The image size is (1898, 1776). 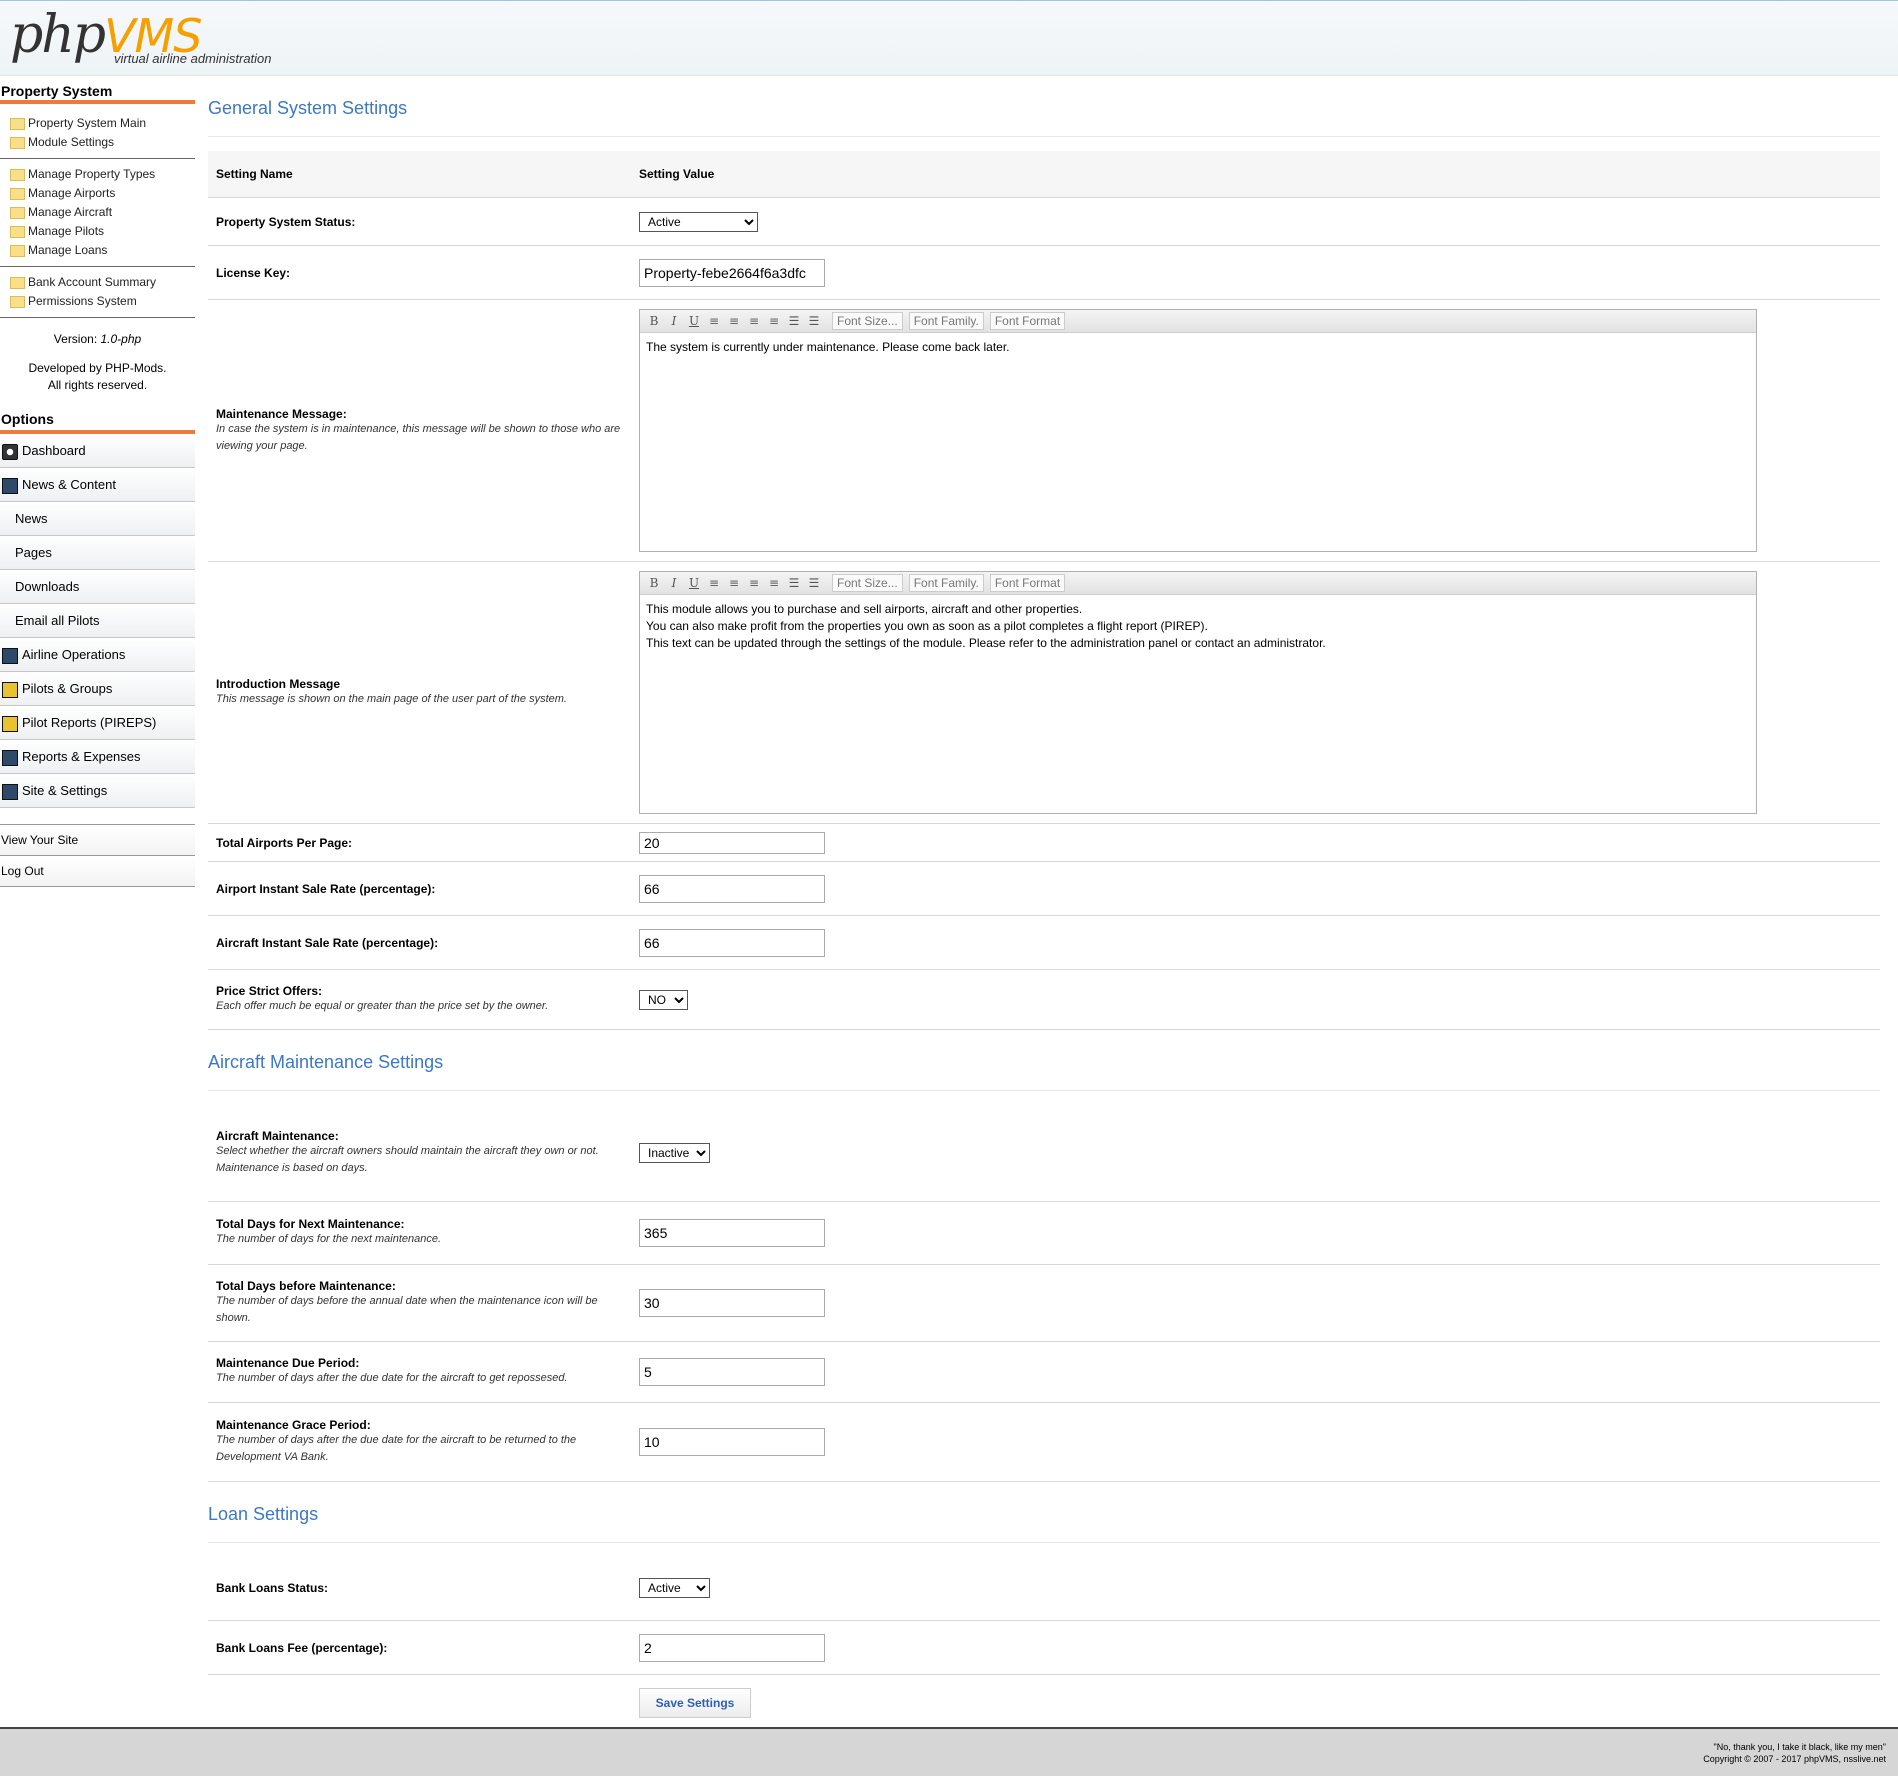 I want to click on nav-dashboard: Dashboard, so click(x=97, y=451).